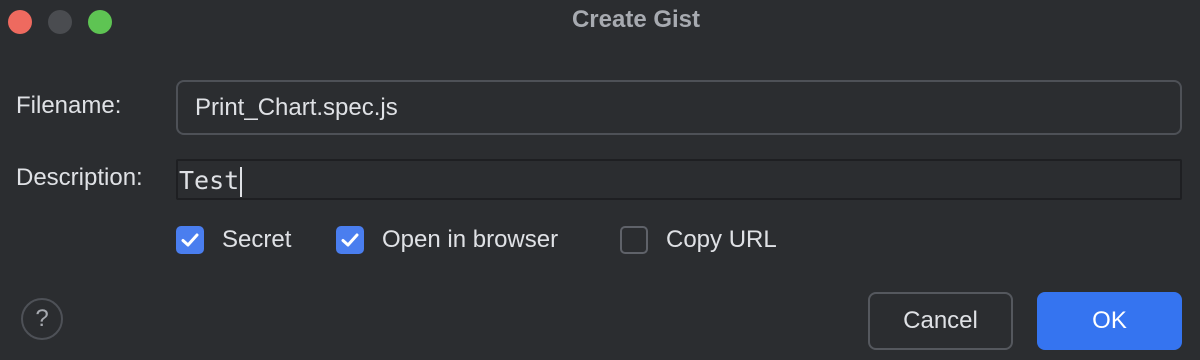  Describe the element at coordinates (241, 182) in the screenshot. I see `text-caret` at that location.